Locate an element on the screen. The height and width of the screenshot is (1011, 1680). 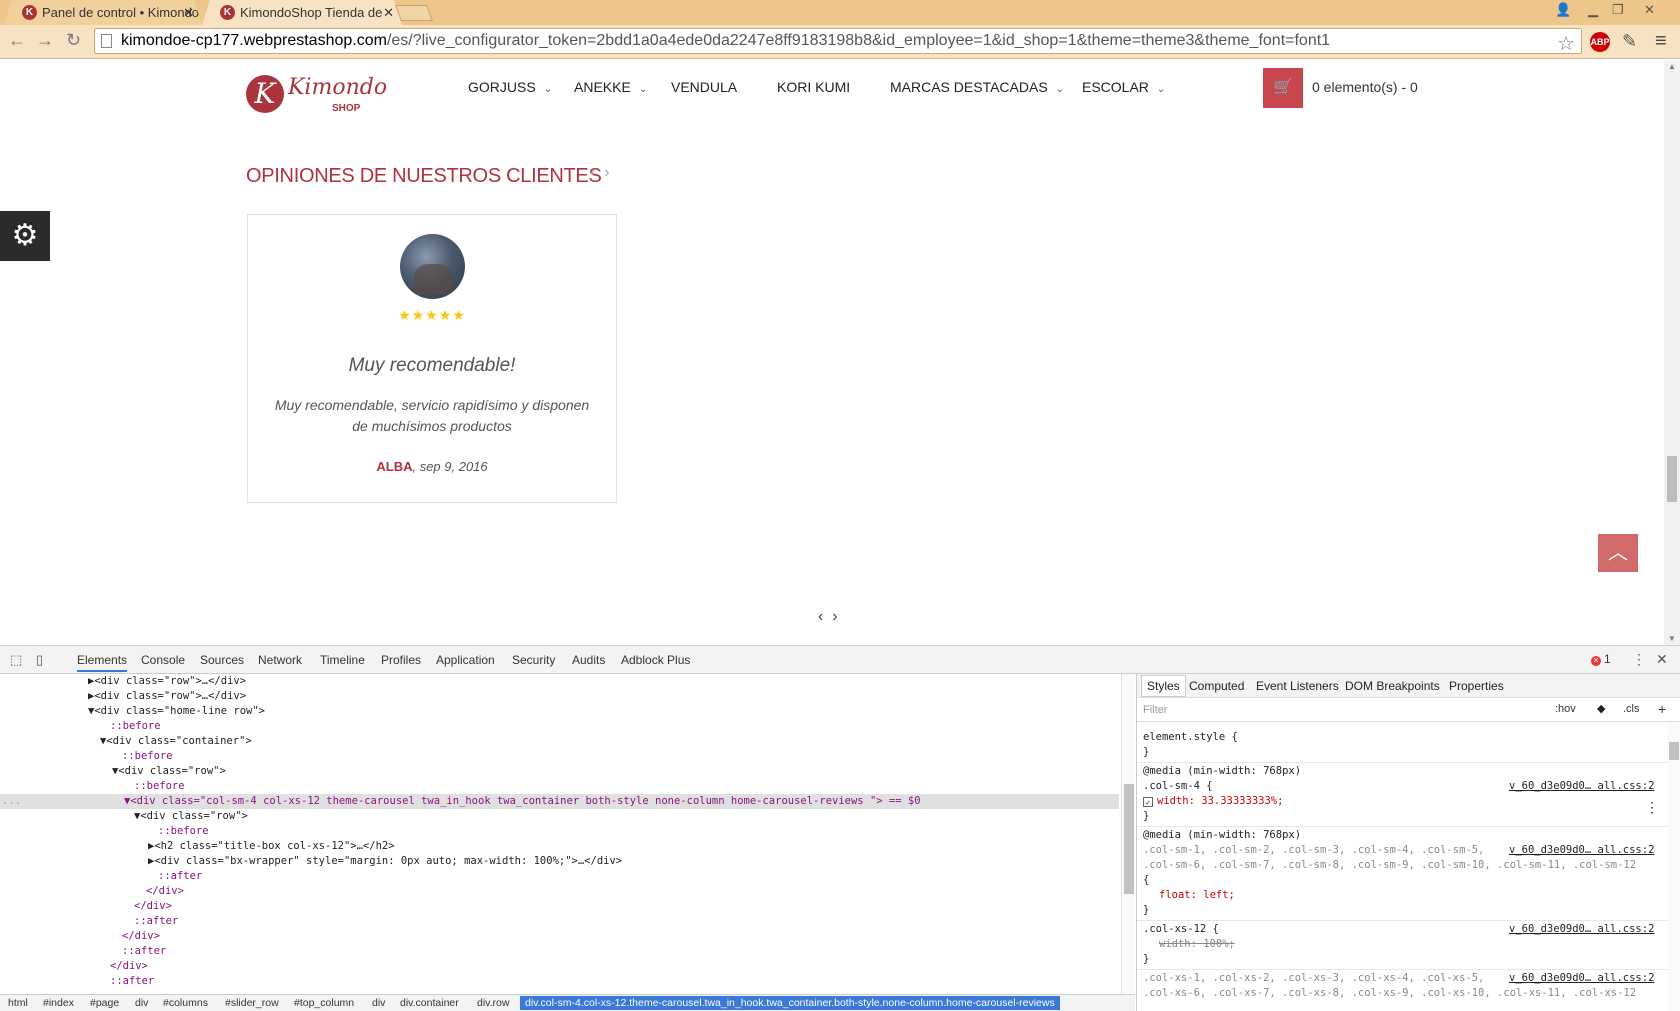
breadcrumb-item: #slider_row is located at coordinates (252, 1003).